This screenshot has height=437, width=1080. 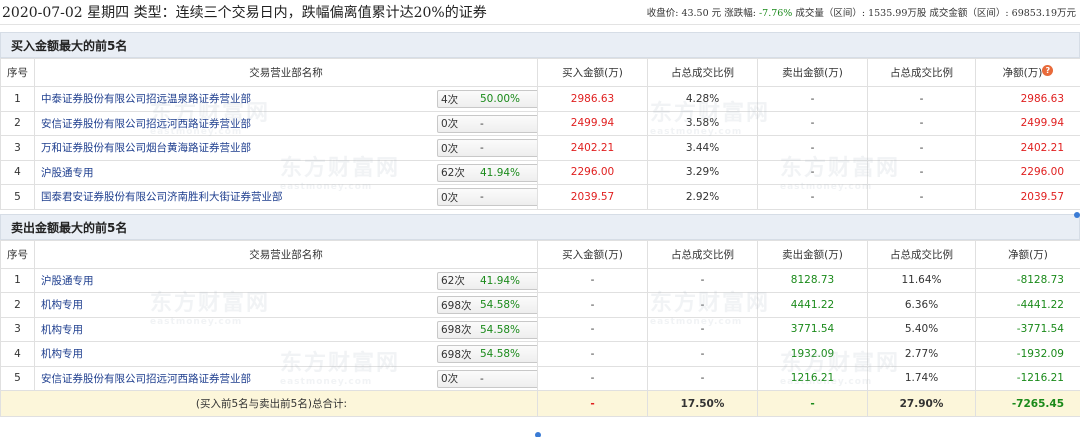 What do you see at coordinates (830, 13) in the screenshot?
I see `volume-label: 成交量（区间）:` at bounding box center [830, 13].